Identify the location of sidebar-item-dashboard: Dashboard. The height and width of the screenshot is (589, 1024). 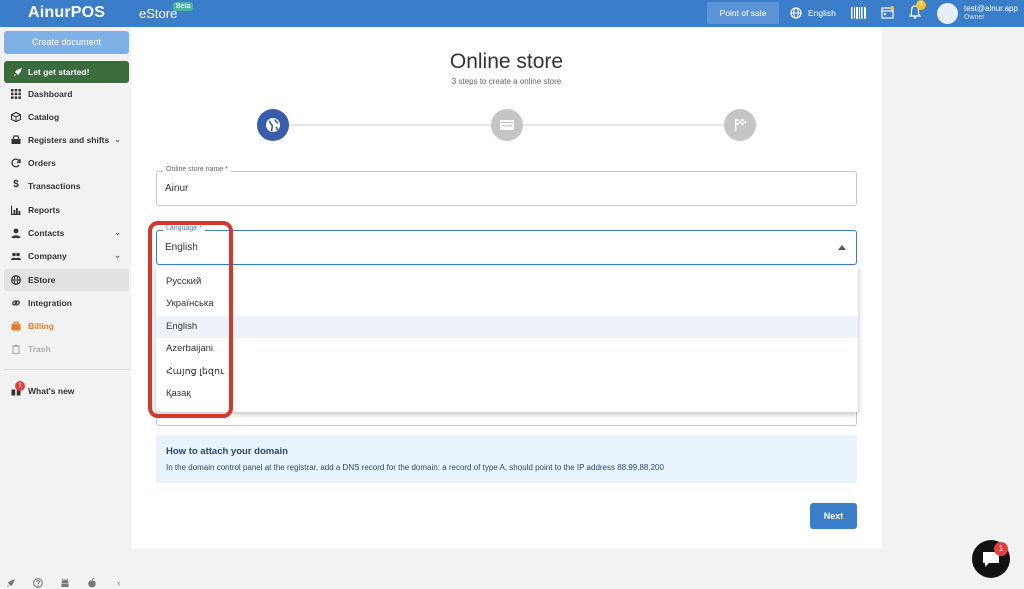
(66, 94).